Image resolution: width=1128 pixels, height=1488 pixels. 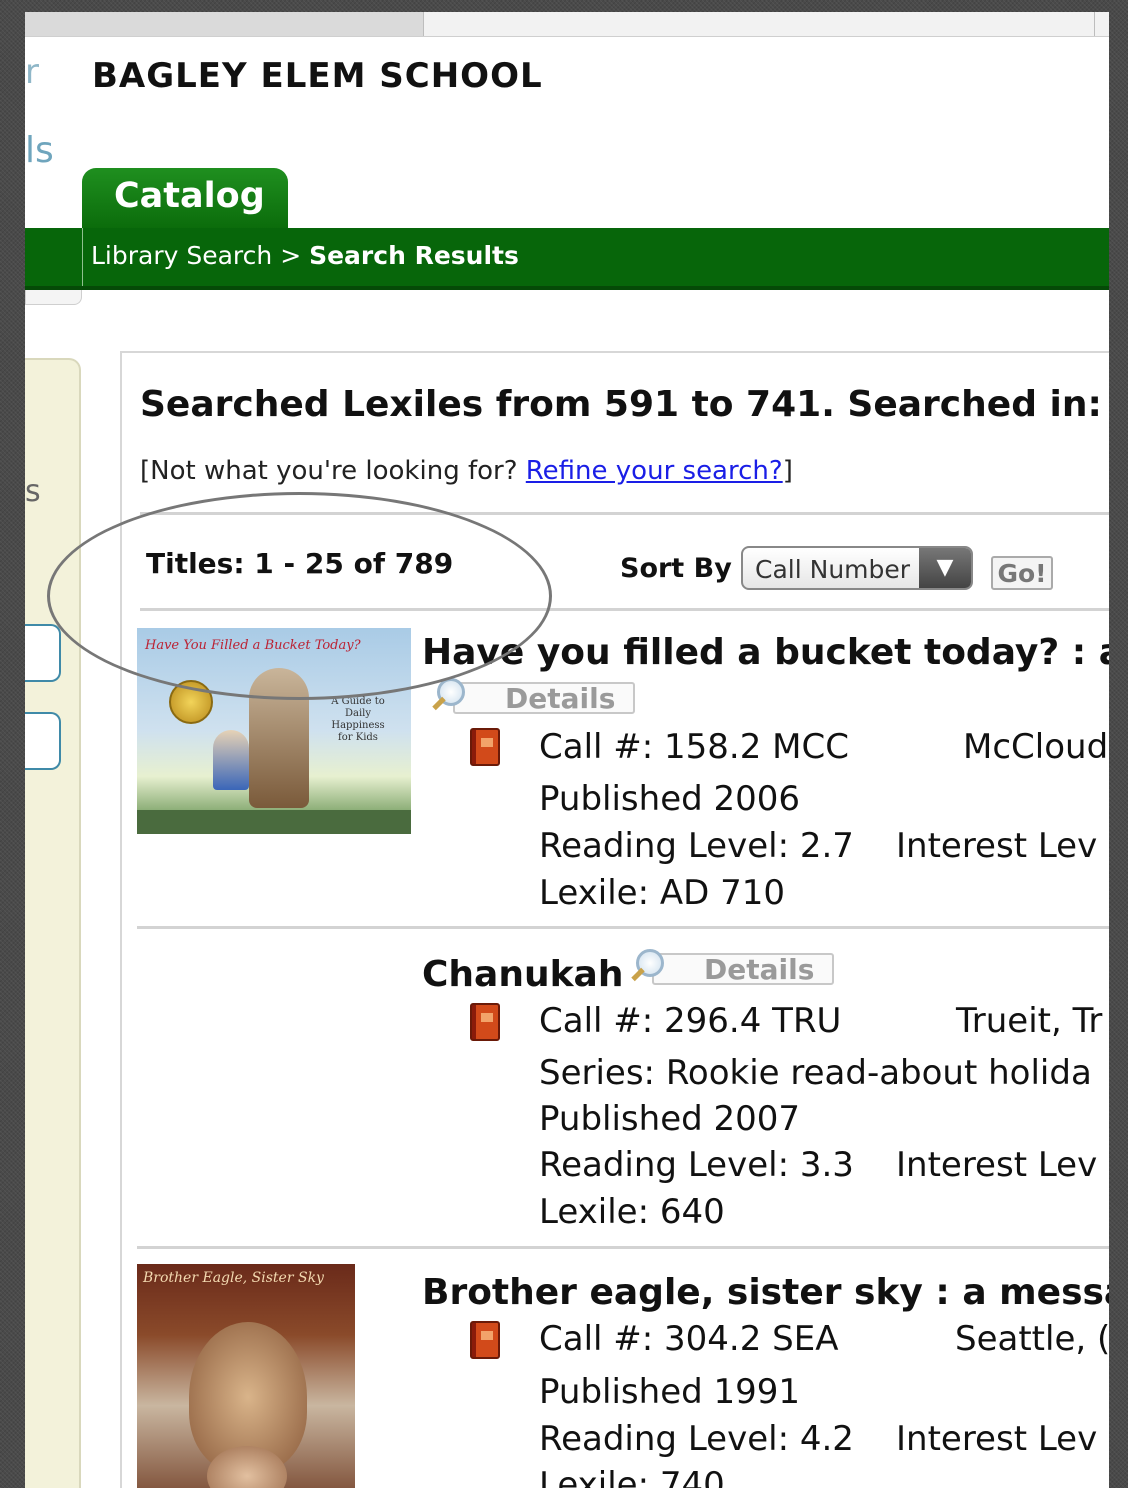 What do you see at coordinates (33, 491) in the screenshot?
I see `sidebar-edge-letter: s` at bounding box center [33, 491].